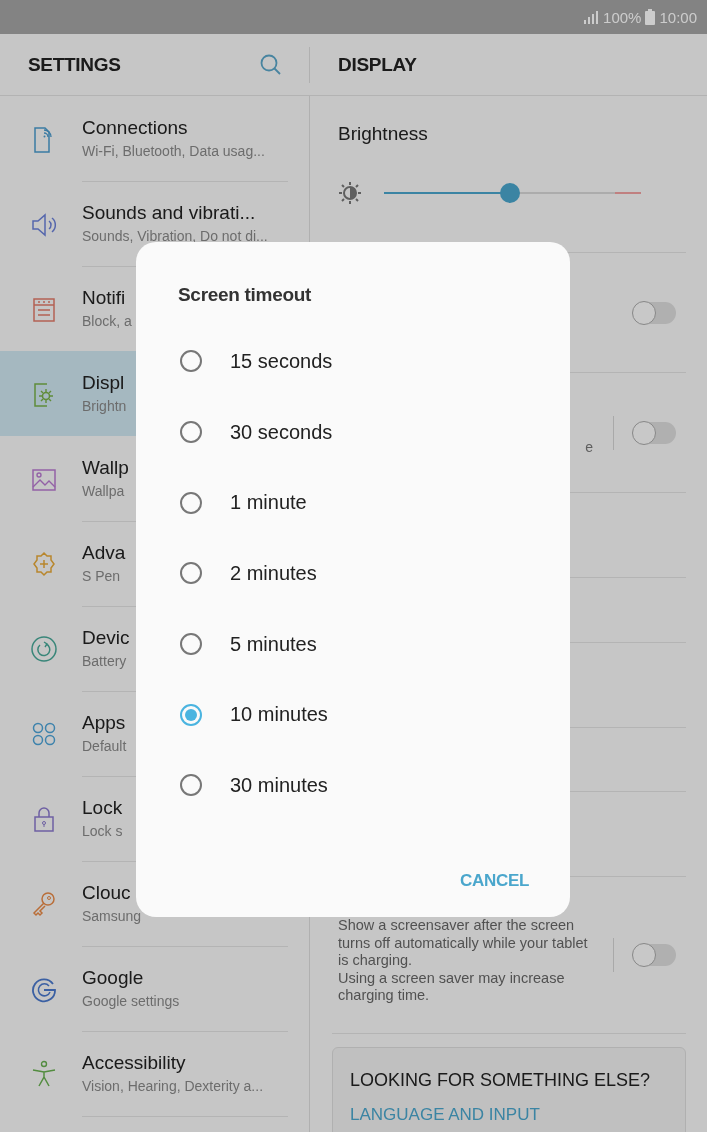 The height and width of the screenshot is (1132, 707). Describe the element at coordinates (44, 563) in the screenshot. I see `gear-plus-icon` at that location.